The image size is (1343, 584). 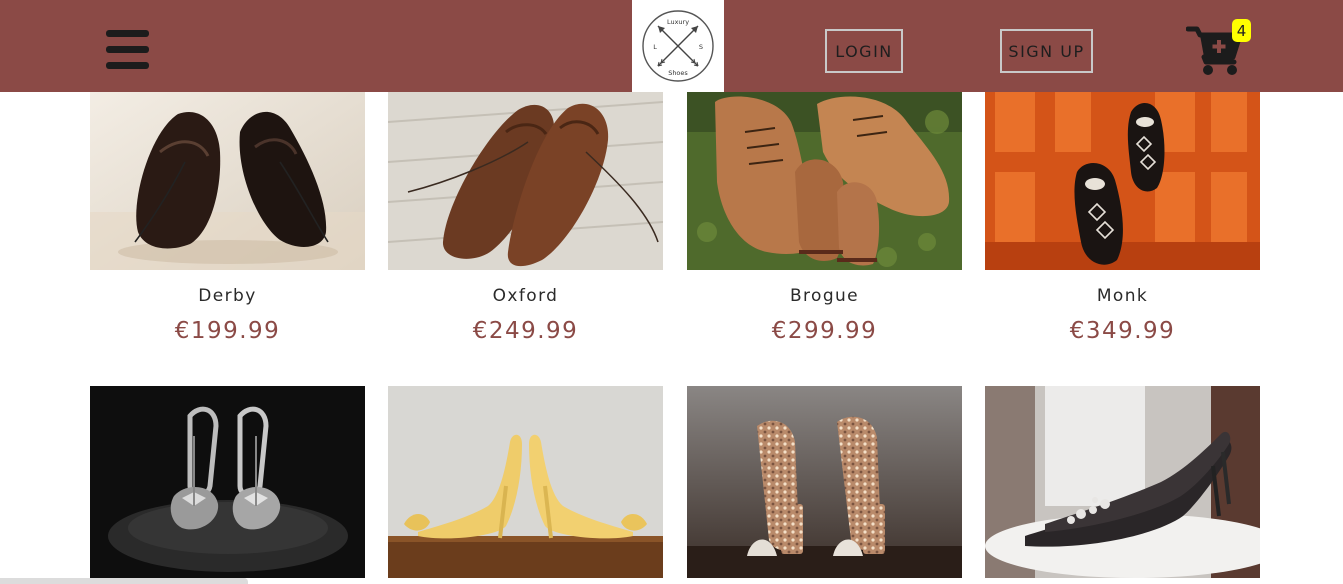 What do you see at coordinates (678, 73) in the screenshot?
I see `svg-text: Shoes` at bounding box center [678, 73].